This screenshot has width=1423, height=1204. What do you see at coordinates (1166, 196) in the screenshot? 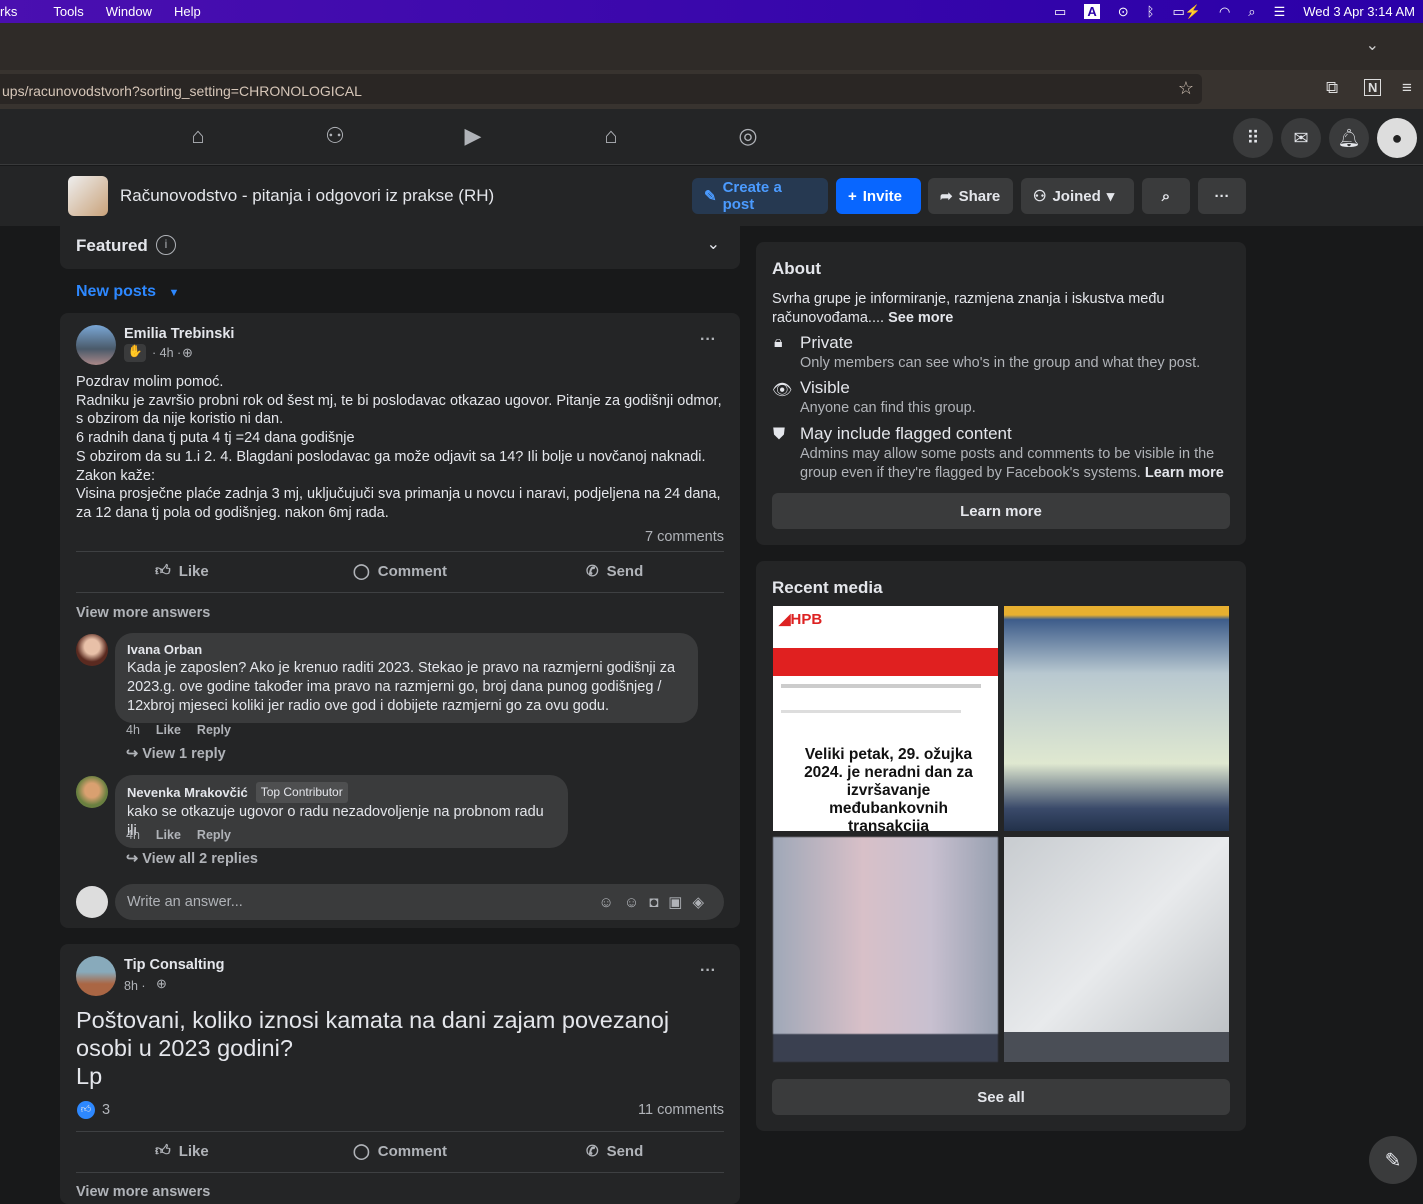
I see `search-button: ⌕` at bounding box center [1166, 196].